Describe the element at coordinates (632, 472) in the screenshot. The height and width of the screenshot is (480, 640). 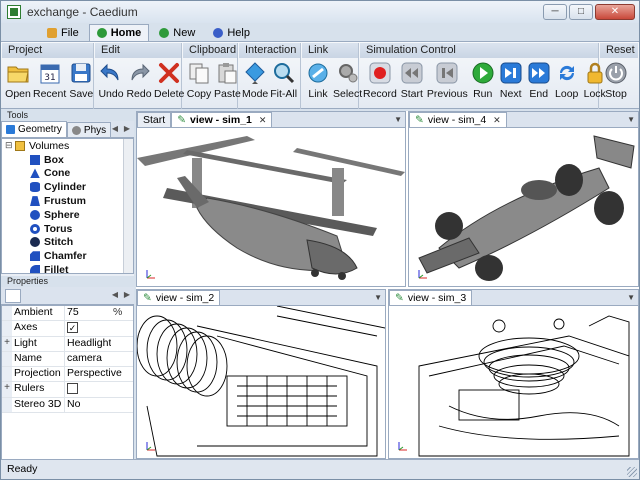
I see `resize-grip-icon` at that location.